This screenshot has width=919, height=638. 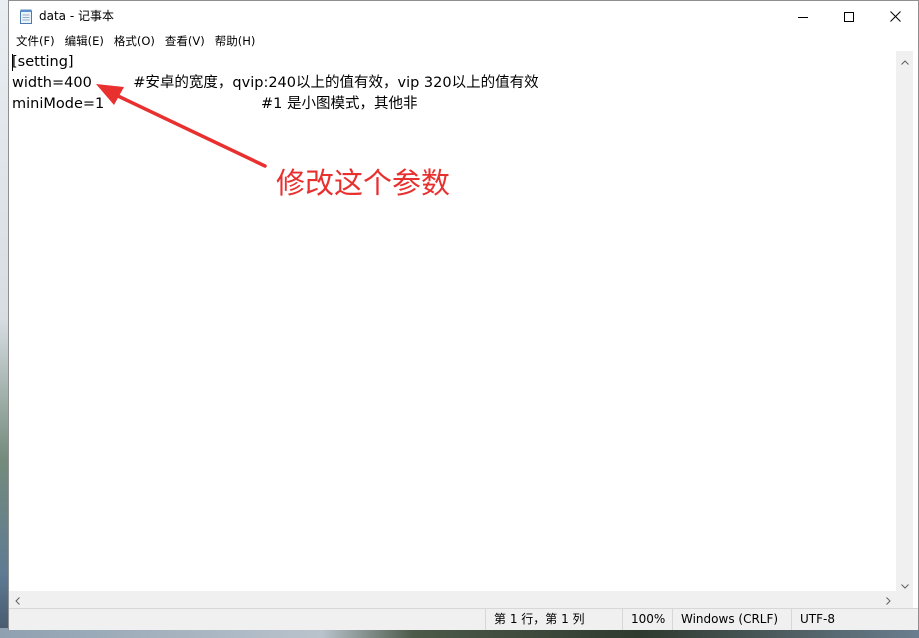 What do you see at coordinates (84, 41) in the screenshot?
I see `menu-edit: 编辑(E)` at bounding box center [84, 41].